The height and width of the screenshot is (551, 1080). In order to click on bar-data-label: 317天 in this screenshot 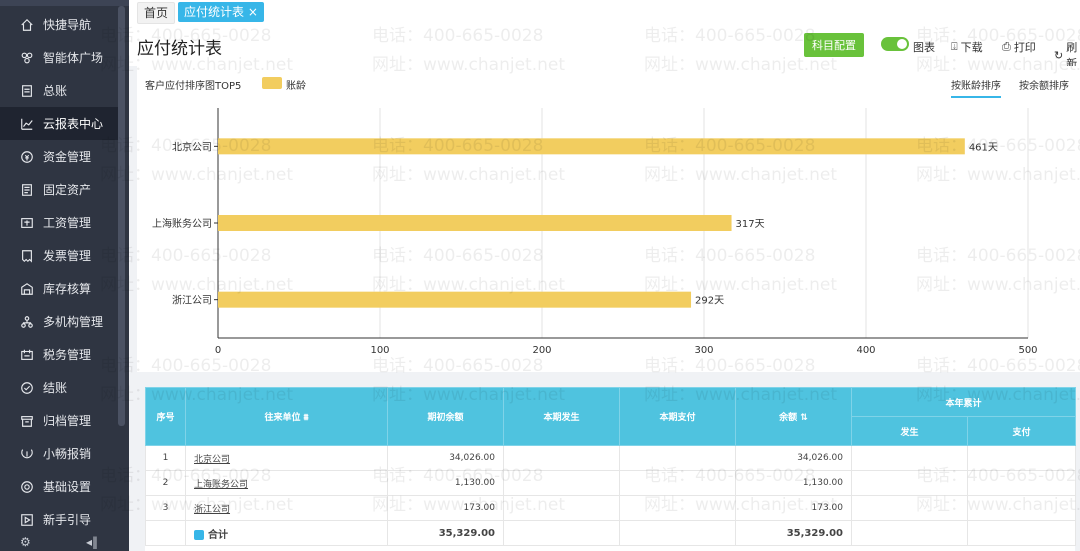, I will do `click(750, 224)`.